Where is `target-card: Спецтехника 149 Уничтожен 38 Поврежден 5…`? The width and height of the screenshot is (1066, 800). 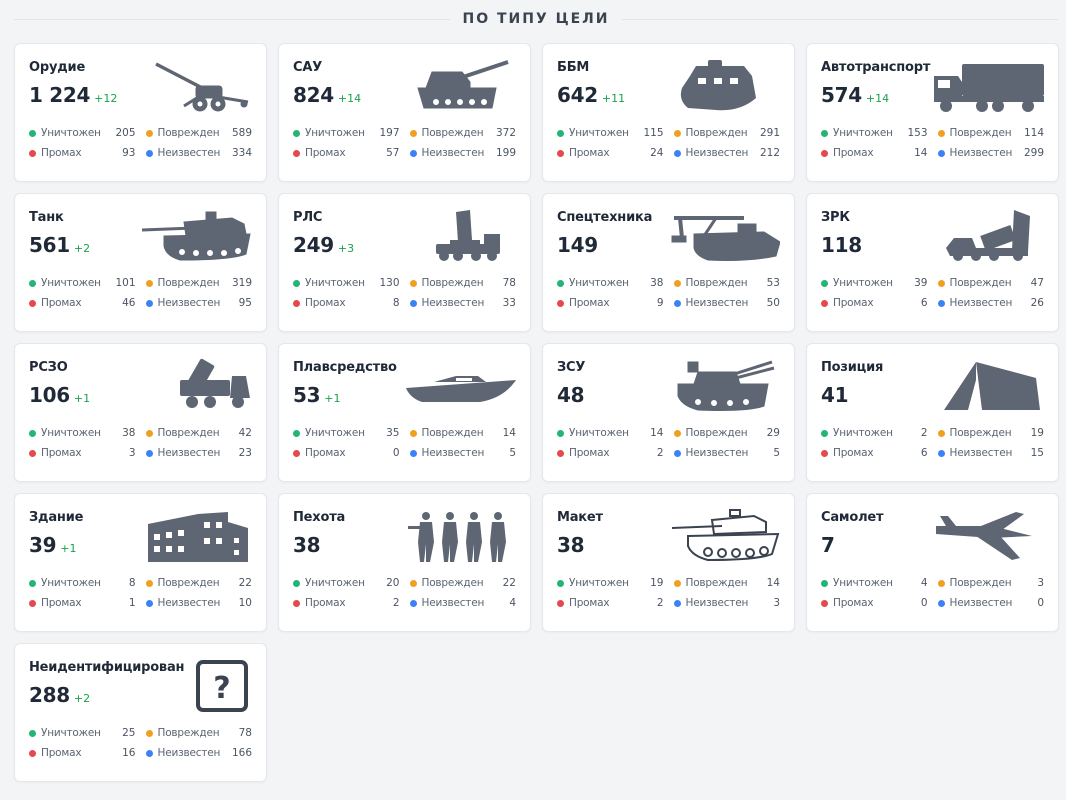
target-card: Спецтехника 149 Уничтожен 38 Поврежден 5… is located at coordinates (668, 262).